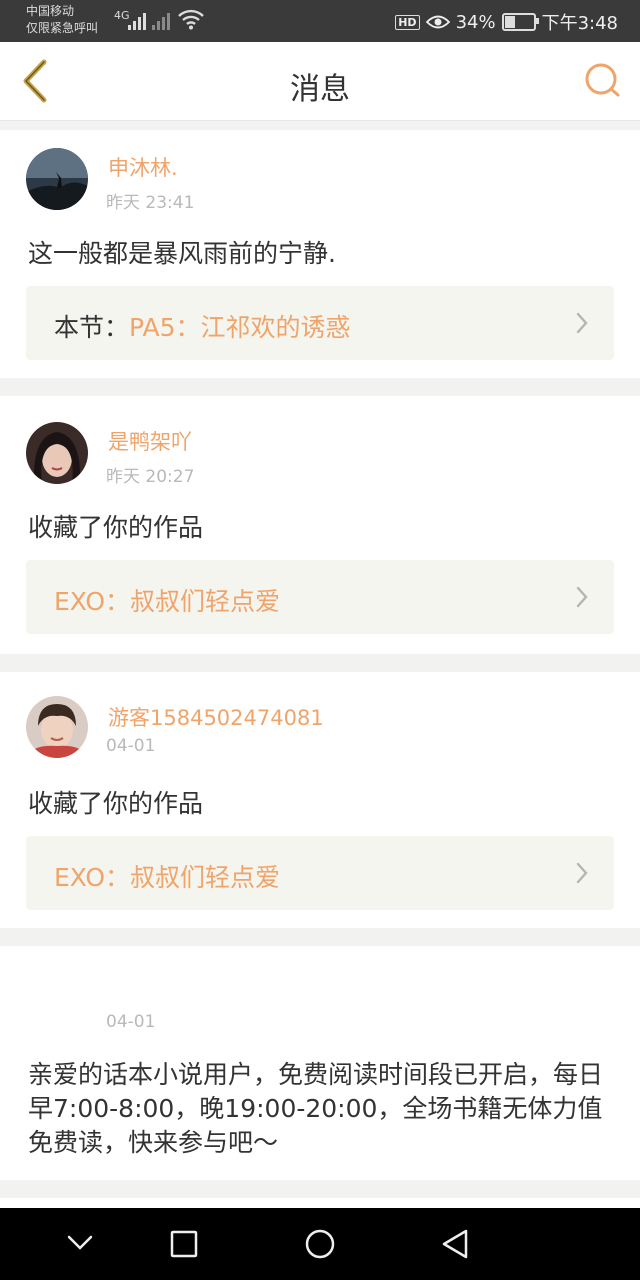 The image size is (640, 1280). Describe the element at coordinates (184, 1244) in the screenshot. I see `square-icon` at that location.